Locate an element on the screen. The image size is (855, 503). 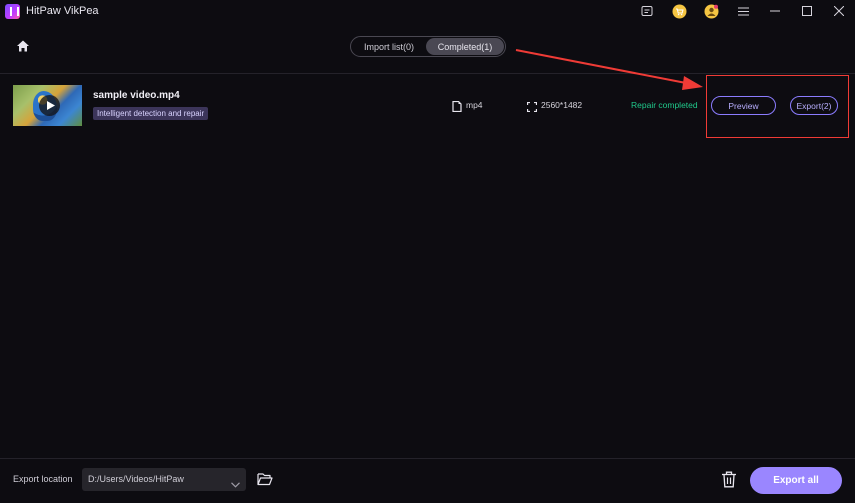
maximize-icon is located at coordinates (807, 11).